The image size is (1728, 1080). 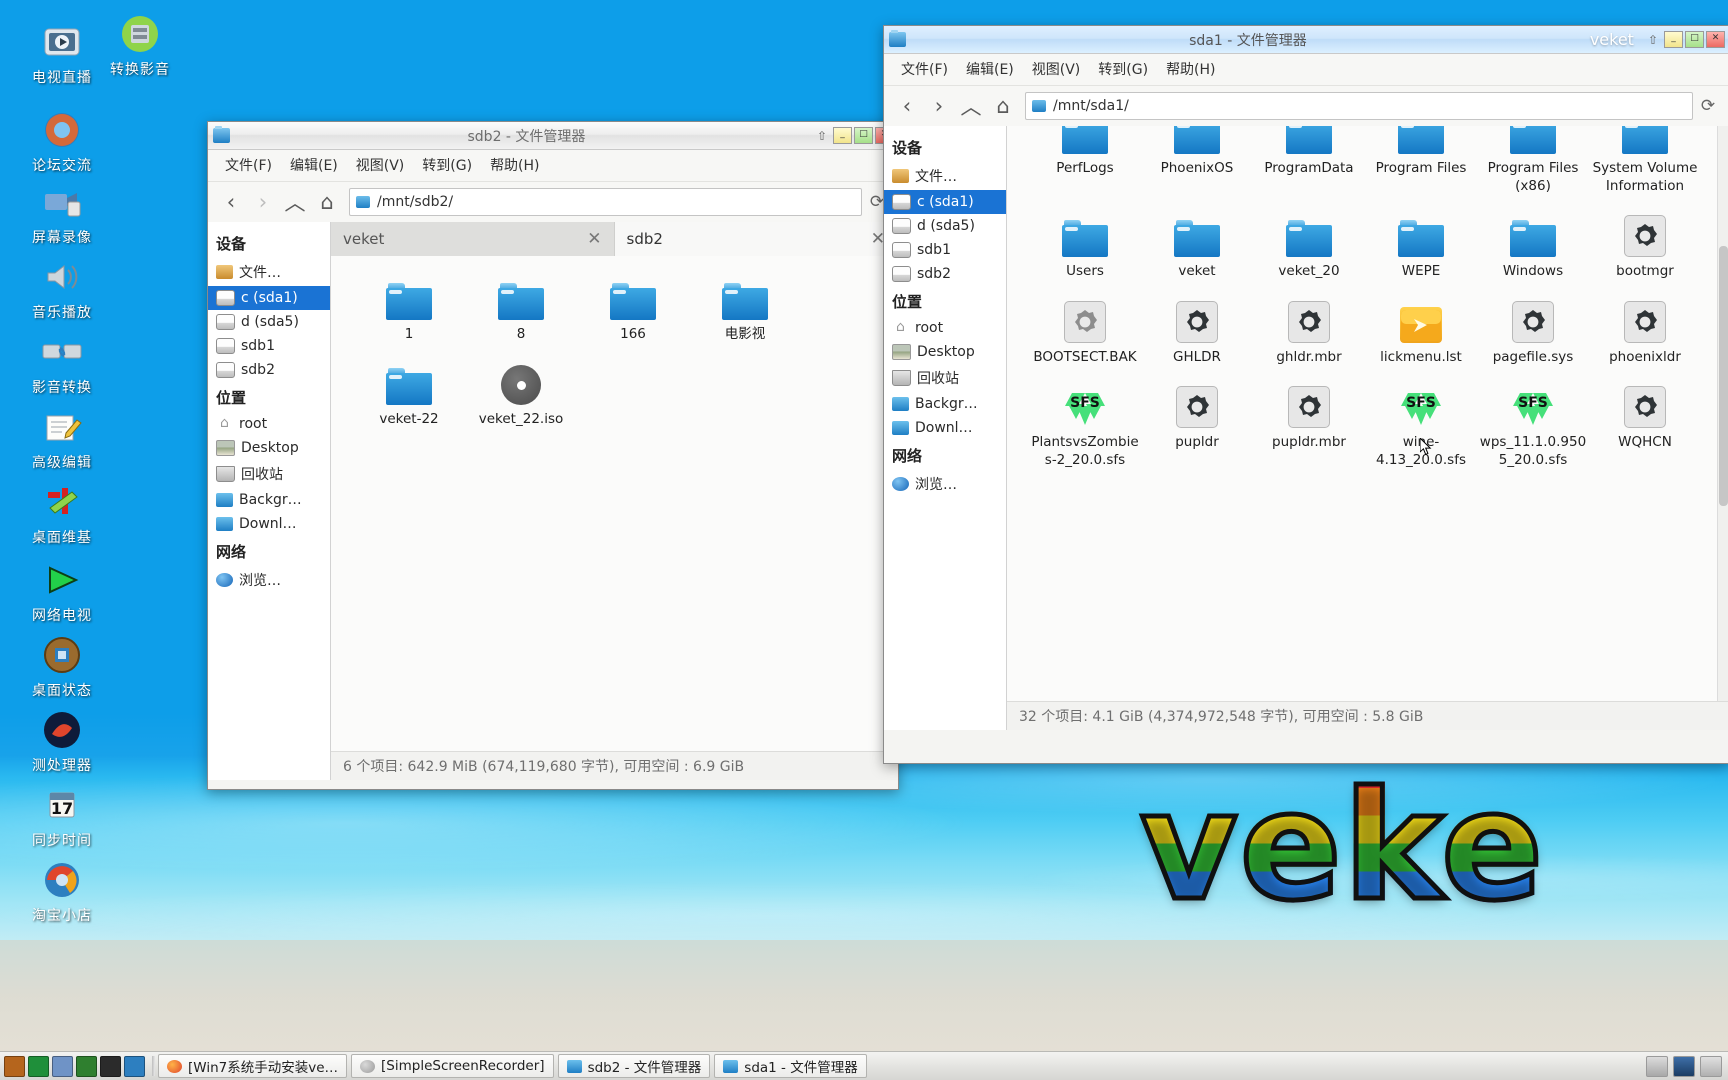 What do you see at coordinates (140, 45) in the screenshot?
I see `desktop-icon-1: 转换影音` at bounding box center [140, 45].